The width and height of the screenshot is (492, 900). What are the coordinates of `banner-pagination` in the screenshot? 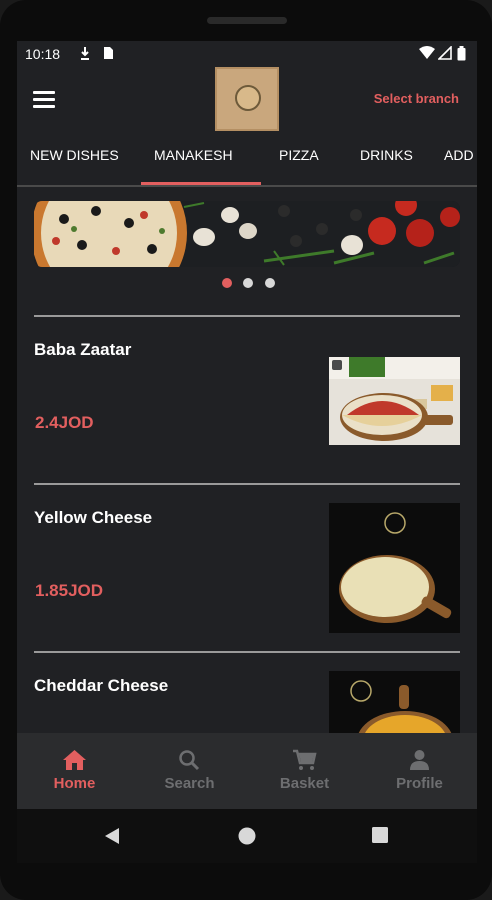 It's located at (252, 281).